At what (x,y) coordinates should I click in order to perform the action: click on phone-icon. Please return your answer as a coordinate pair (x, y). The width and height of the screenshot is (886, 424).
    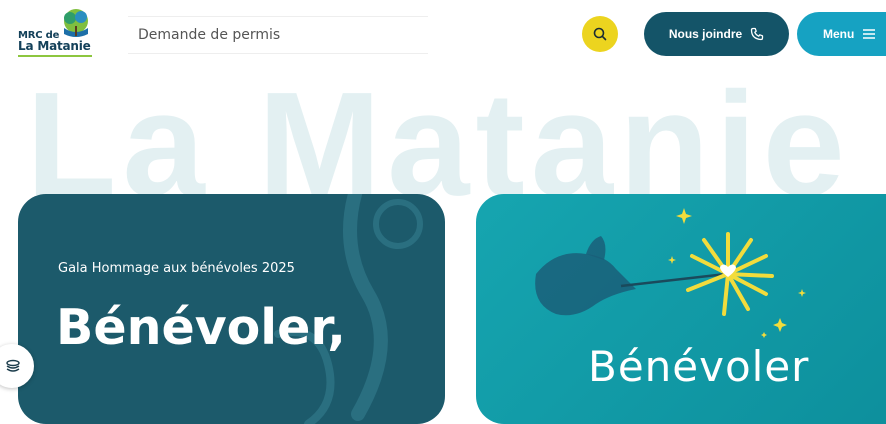
    Looking at the image, I should click on (757, 34).